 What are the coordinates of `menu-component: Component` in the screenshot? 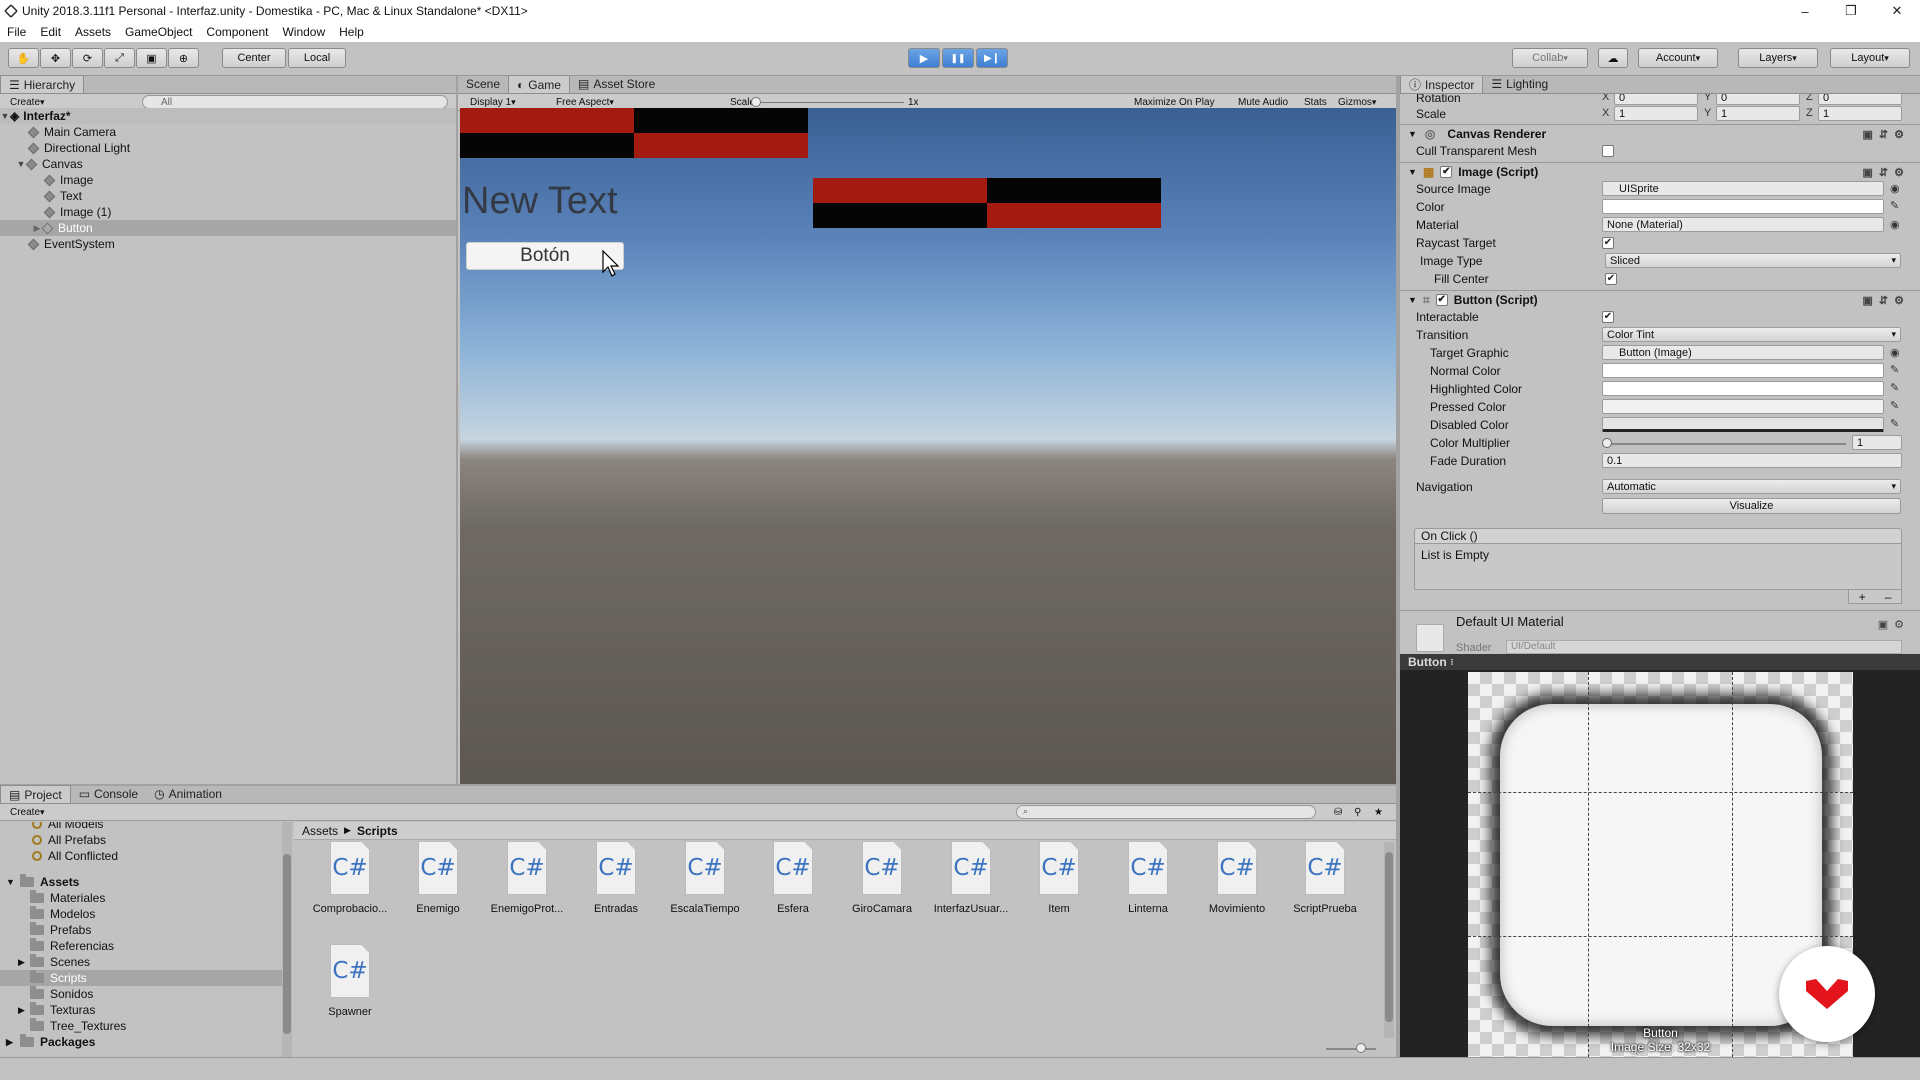 It's located at (237, 32).